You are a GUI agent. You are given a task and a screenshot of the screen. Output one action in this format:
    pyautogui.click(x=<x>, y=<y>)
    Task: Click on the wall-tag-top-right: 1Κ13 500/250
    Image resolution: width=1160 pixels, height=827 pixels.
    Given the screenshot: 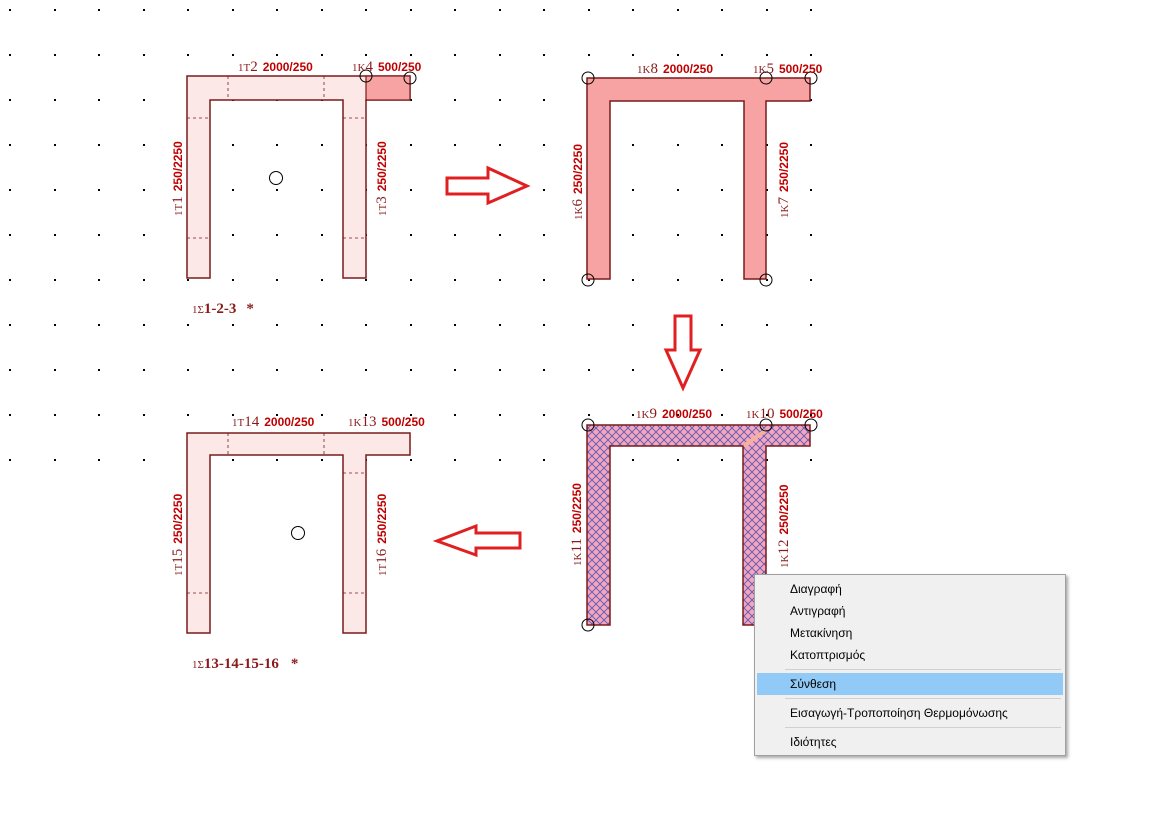 What is the action you would take?
    pyautogui.click(x=386, y=422)
    